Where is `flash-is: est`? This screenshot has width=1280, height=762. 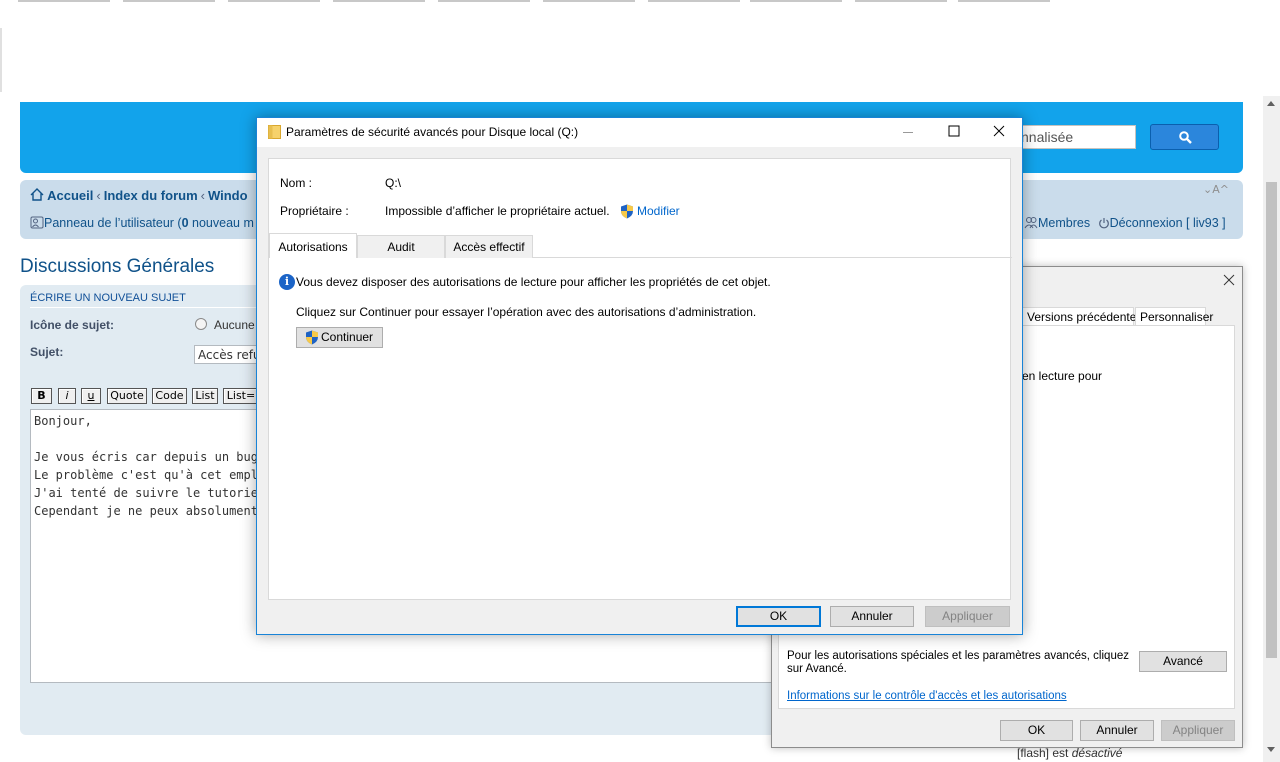
flash-is: est is located at coordinates (1060, 753).